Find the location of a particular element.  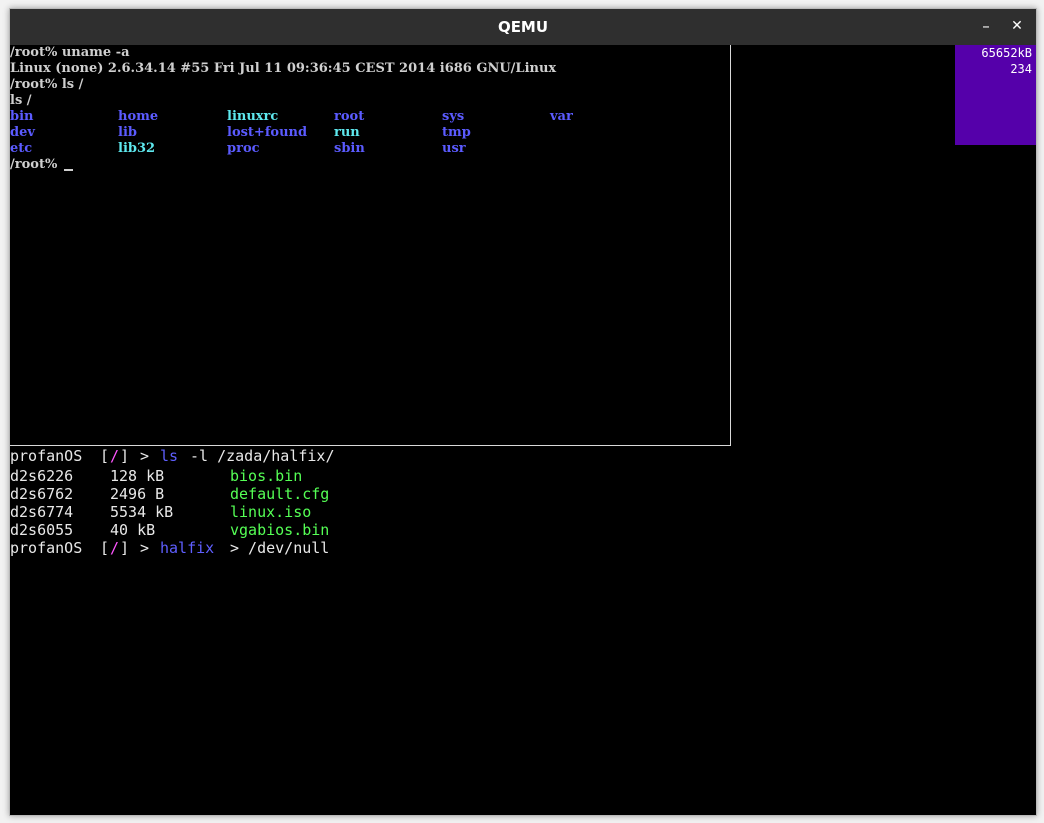

file-row: d2s6762 2496 B default.cfg is located at coordinates (210, 494).